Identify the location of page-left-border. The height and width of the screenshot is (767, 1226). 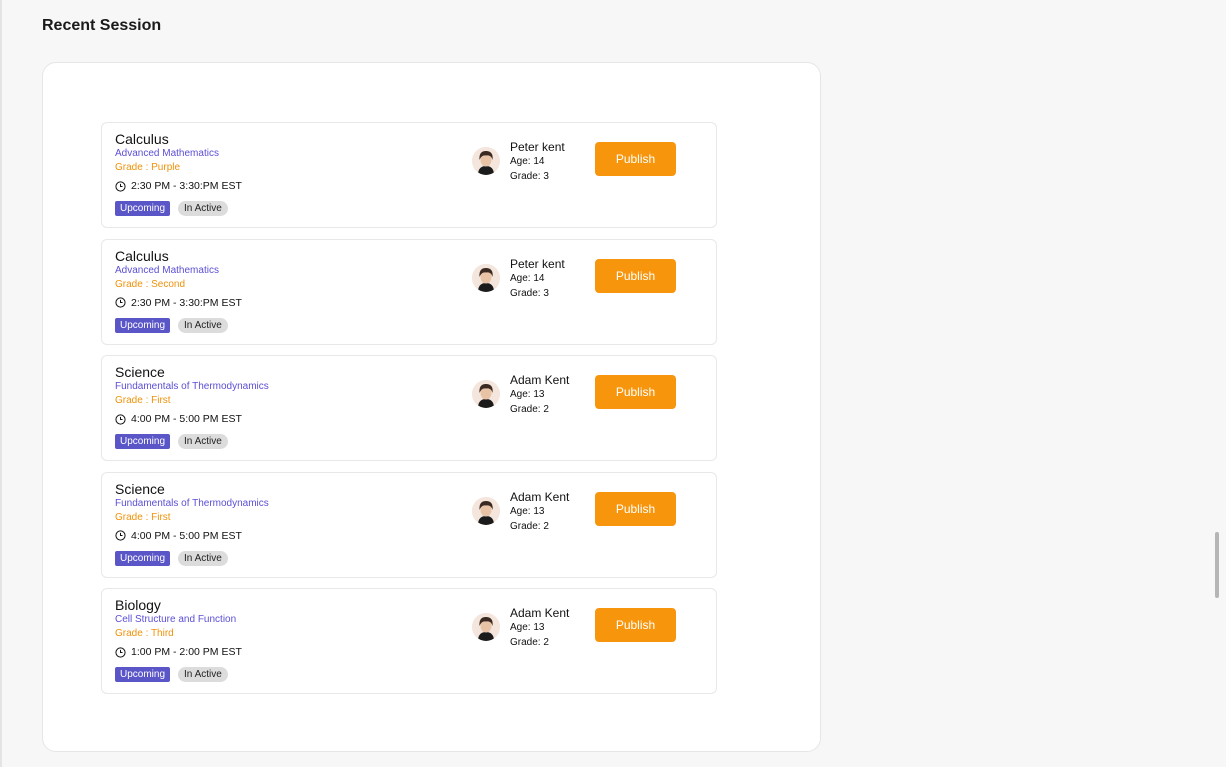
(1, 383).